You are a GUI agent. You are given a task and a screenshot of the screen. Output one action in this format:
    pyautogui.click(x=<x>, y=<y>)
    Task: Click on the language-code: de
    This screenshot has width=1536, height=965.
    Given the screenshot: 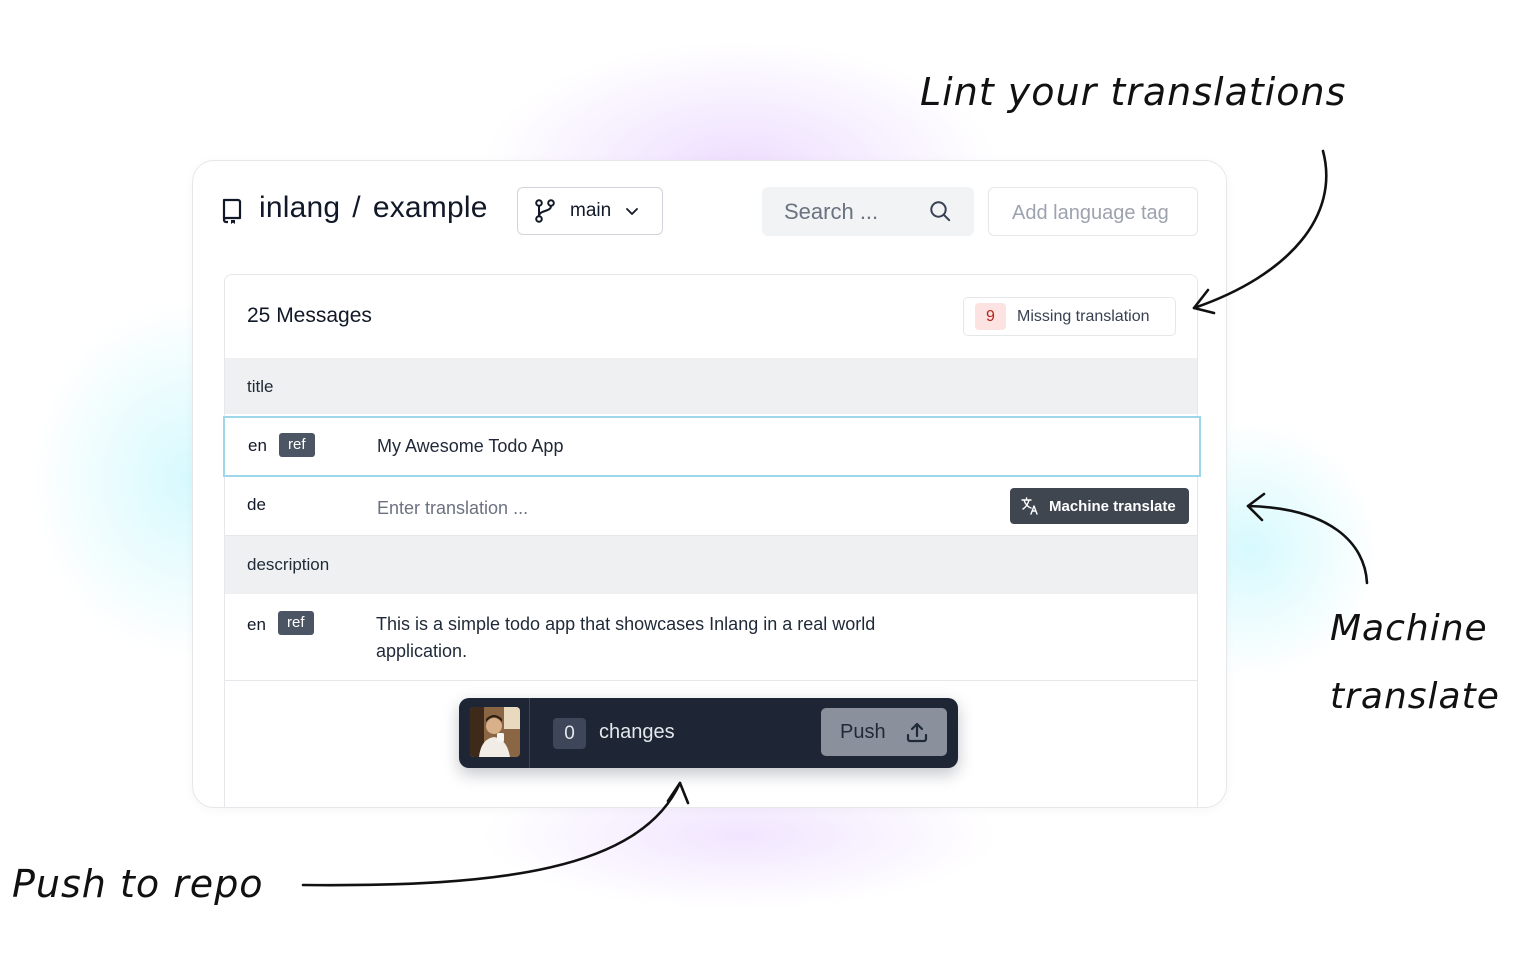 What is the action you would take?
    pyautogui.click(x=256, y=504)
    